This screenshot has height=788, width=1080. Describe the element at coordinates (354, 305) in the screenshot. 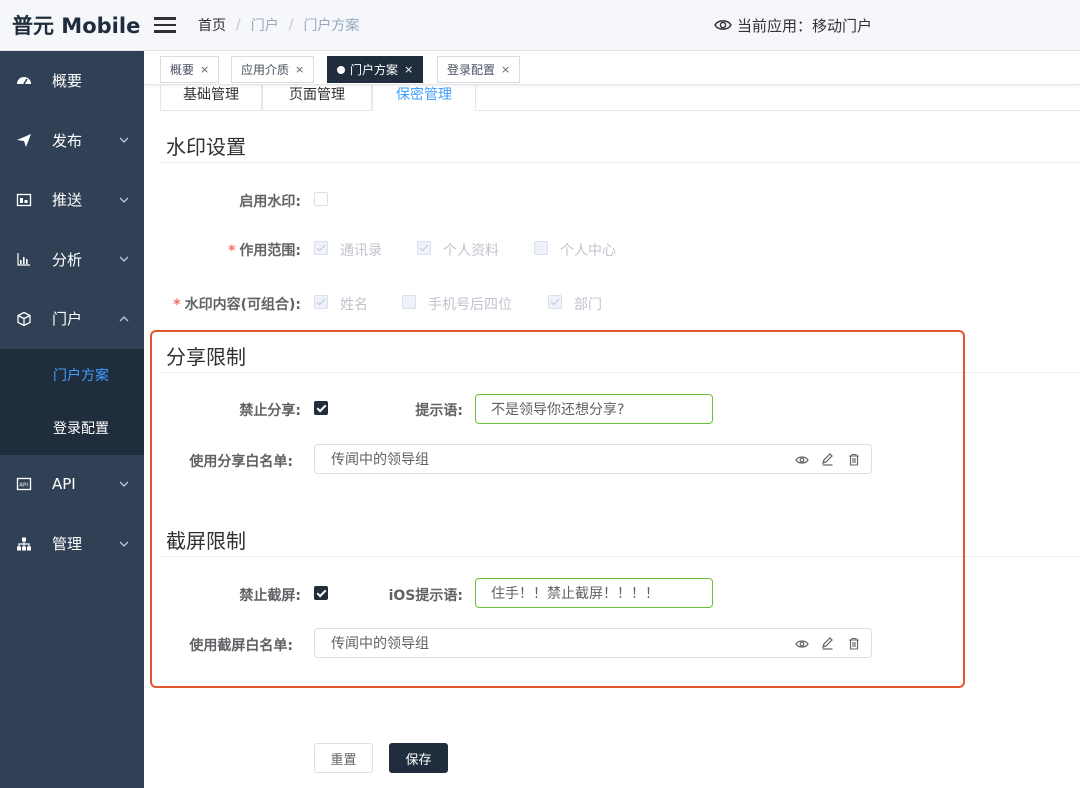

I see `content-name-label: 姓名` at that location.